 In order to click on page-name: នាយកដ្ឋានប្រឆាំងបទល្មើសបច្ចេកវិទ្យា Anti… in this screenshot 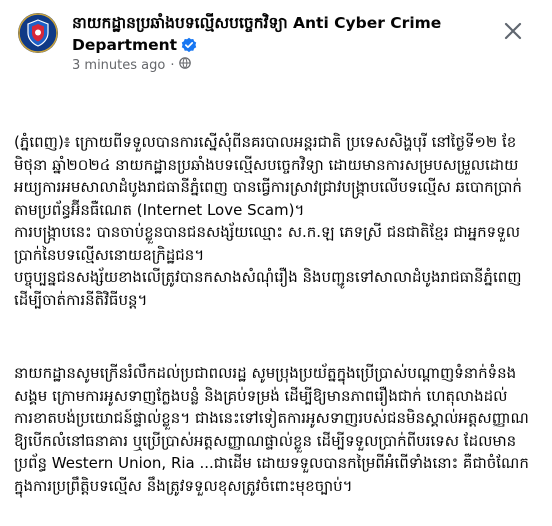, I will do `click(272, 35)`.